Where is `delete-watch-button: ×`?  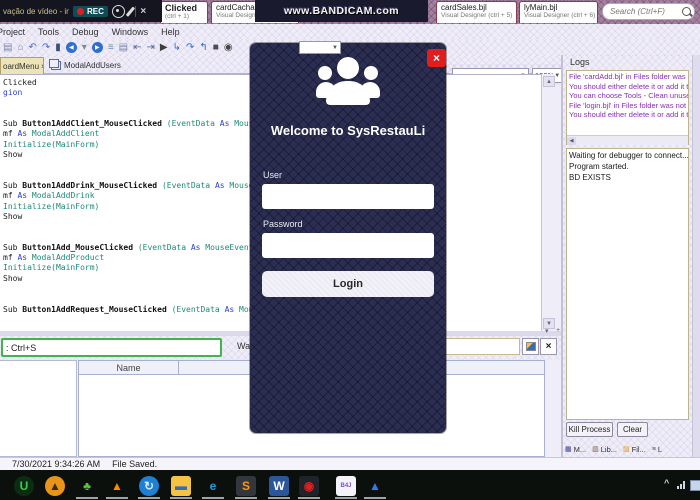 delete-watch-button: × is located at coordinates (548, 346).